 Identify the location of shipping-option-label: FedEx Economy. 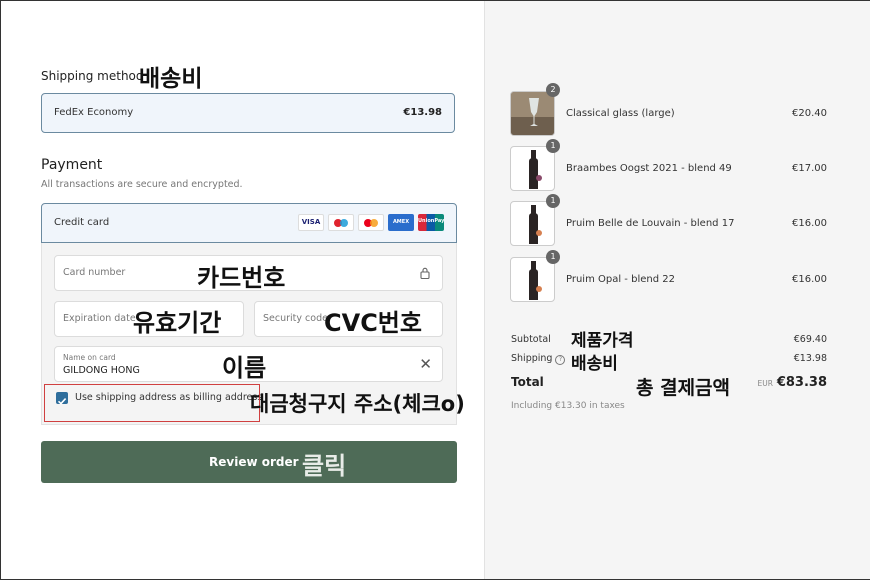
(94, 112).